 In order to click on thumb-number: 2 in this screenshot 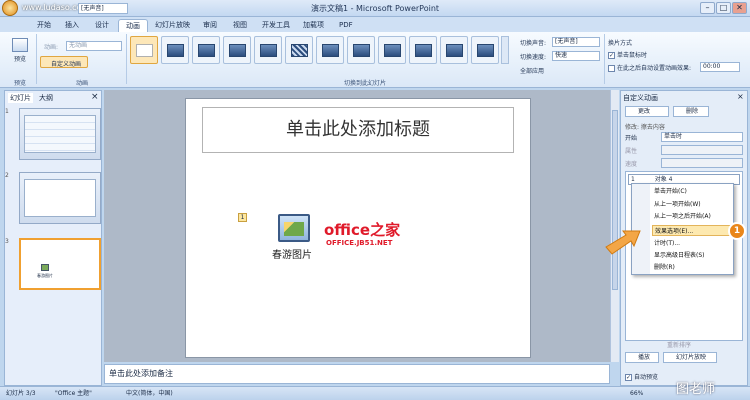, I will do `click(7, 175)`.